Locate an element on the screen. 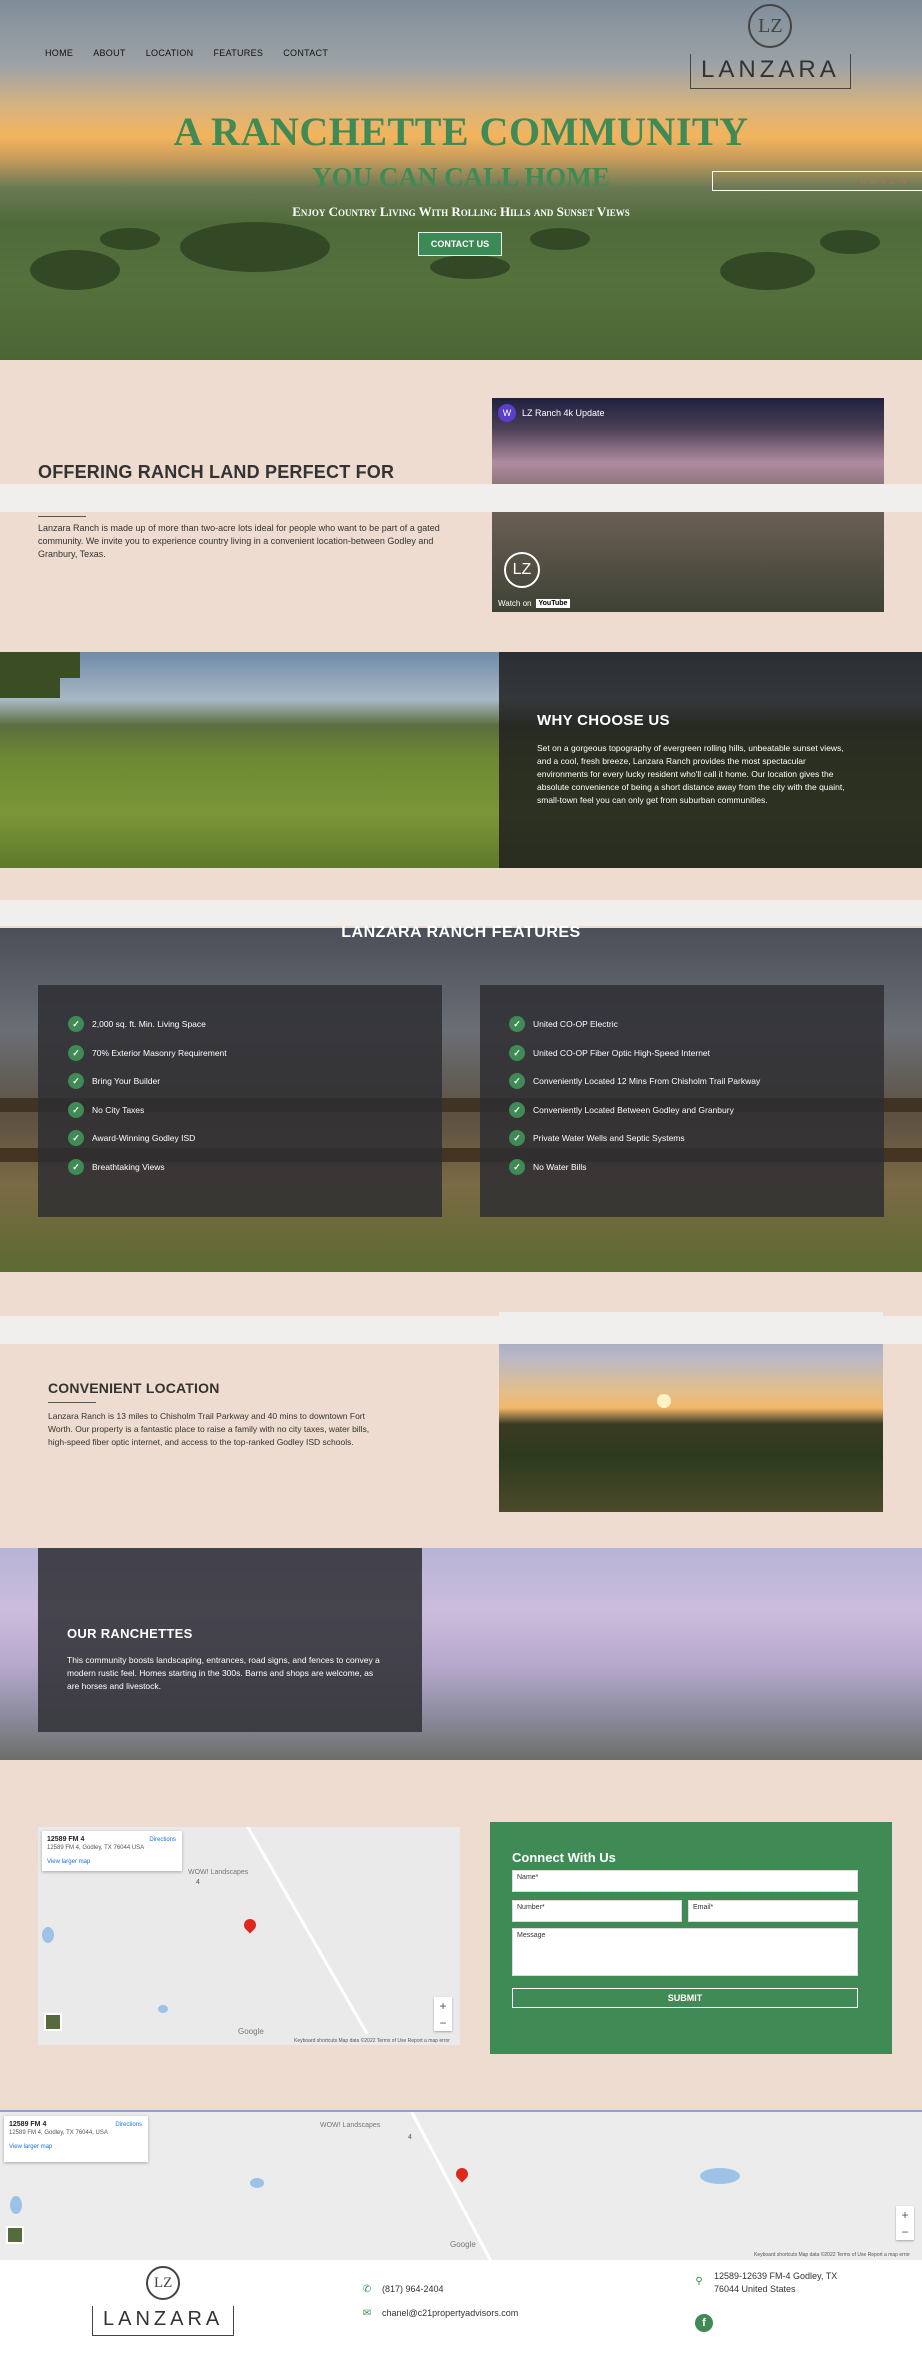  mail-icon: ✉ is located at coordinates (367, 2313).